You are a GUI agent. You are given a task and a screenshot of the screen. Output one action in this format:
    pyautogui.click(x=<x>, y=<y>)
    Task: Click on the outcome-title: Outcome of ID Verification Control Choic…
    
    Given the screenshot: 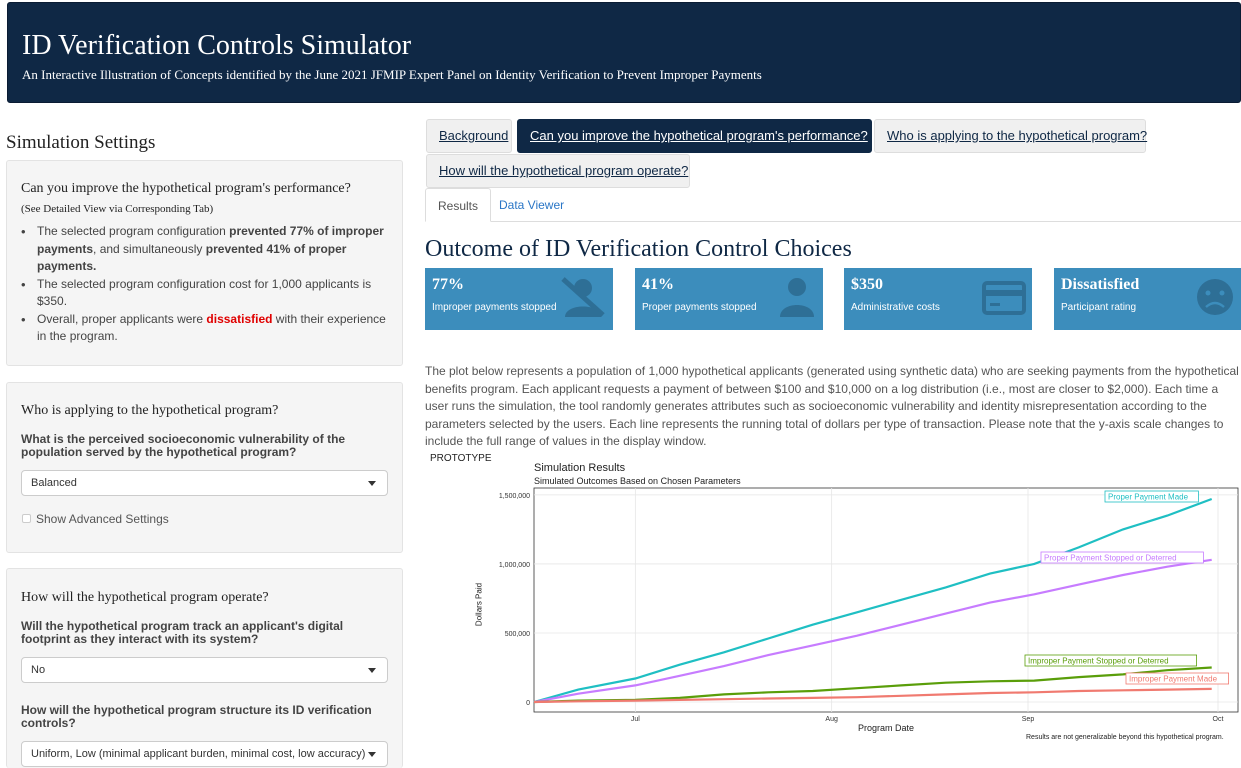 What is the action you would take?
    pyautogui.click(x=638, y=249)
    